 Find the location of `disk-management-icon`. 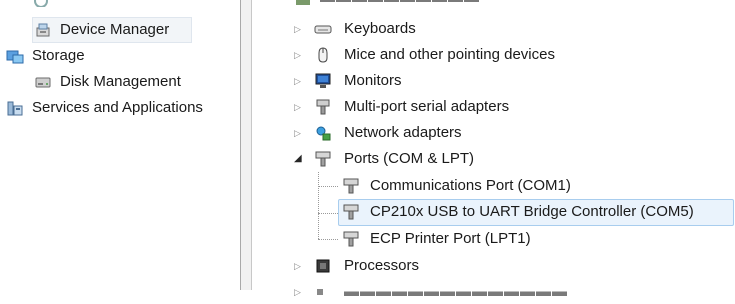

disk-management-icon is located at coordinates (43, 82).